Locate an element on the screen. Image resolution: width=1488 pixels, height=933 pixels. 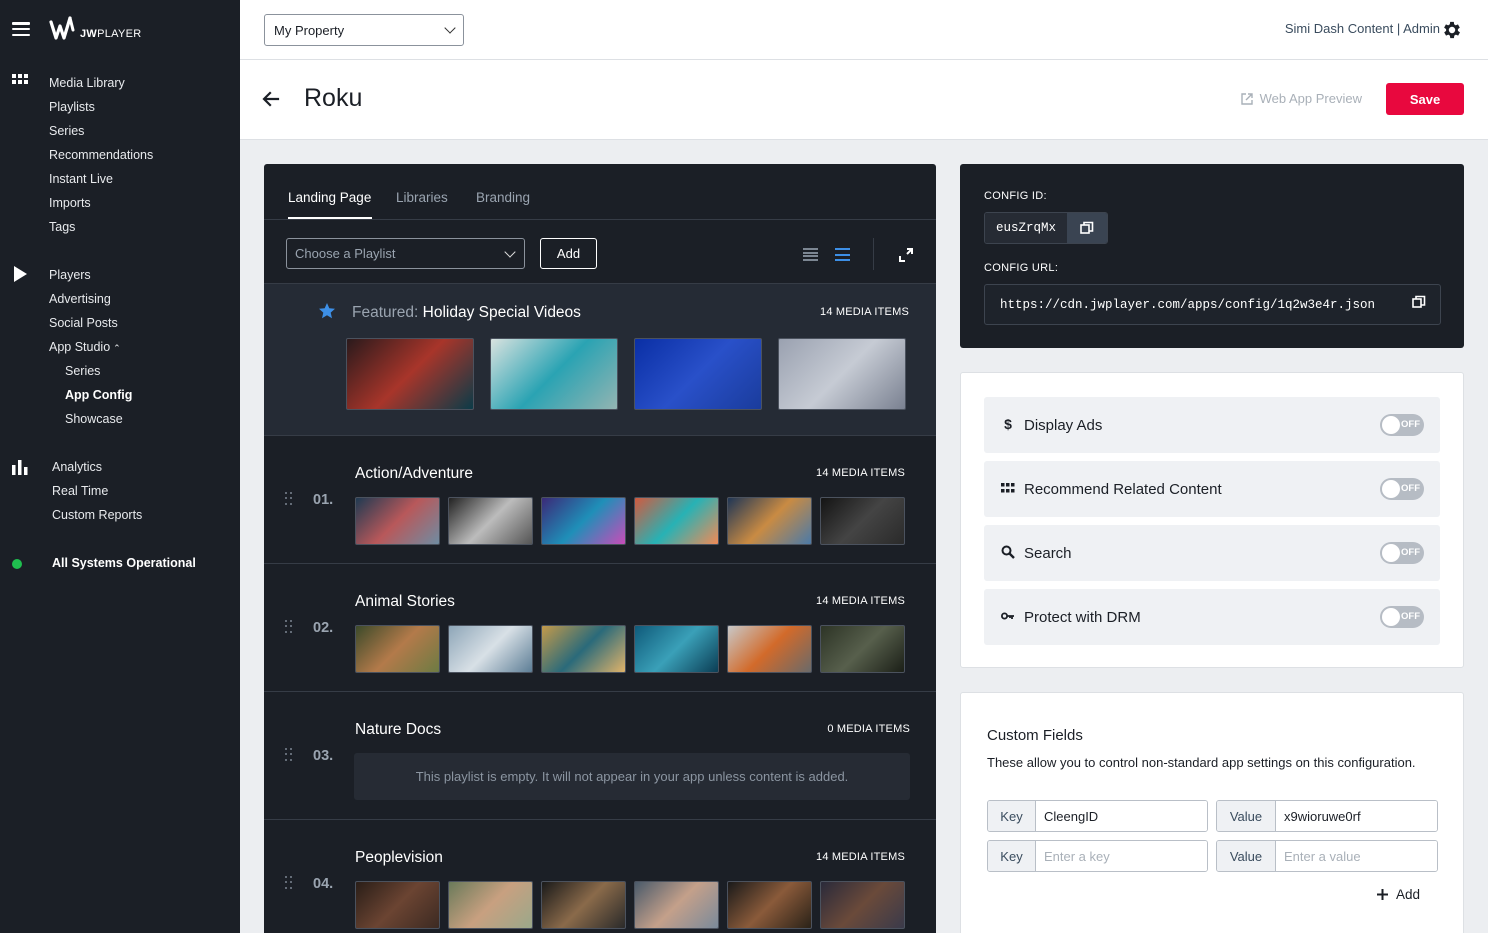
status-dot-icon is located at coordinates (17, 564).